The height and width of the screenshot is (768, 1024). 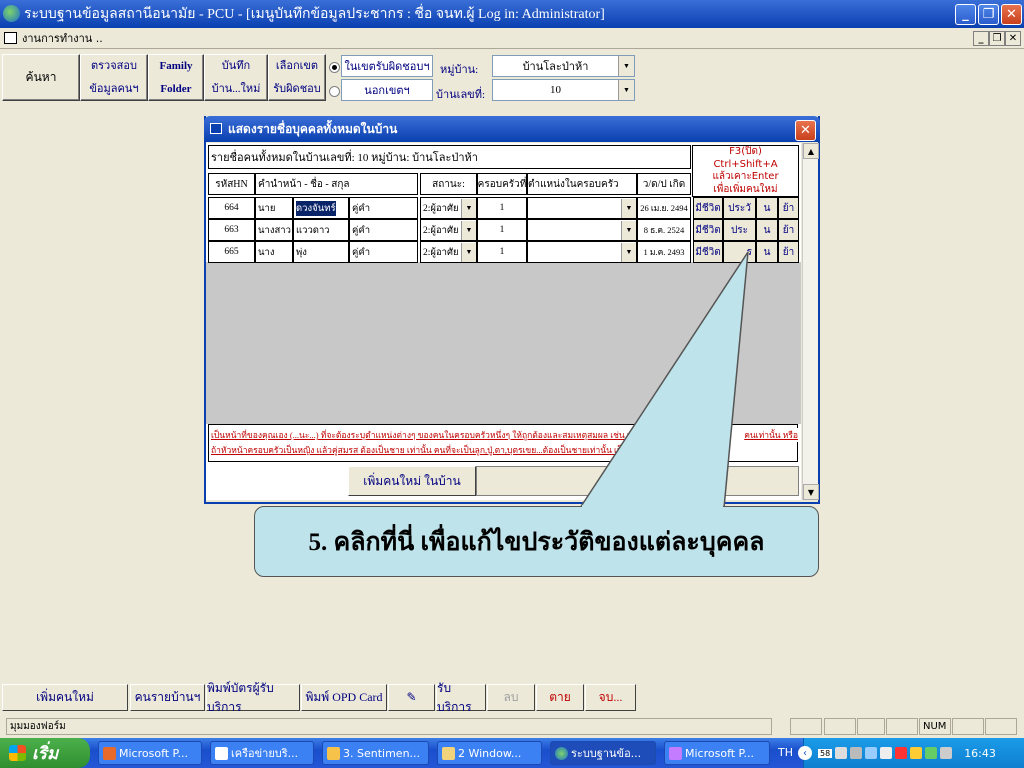 What do you see at coordinates (811, 151) in the screenshot?
I see `scroll-up-icon: ▲` at bounding box center [811, 151].